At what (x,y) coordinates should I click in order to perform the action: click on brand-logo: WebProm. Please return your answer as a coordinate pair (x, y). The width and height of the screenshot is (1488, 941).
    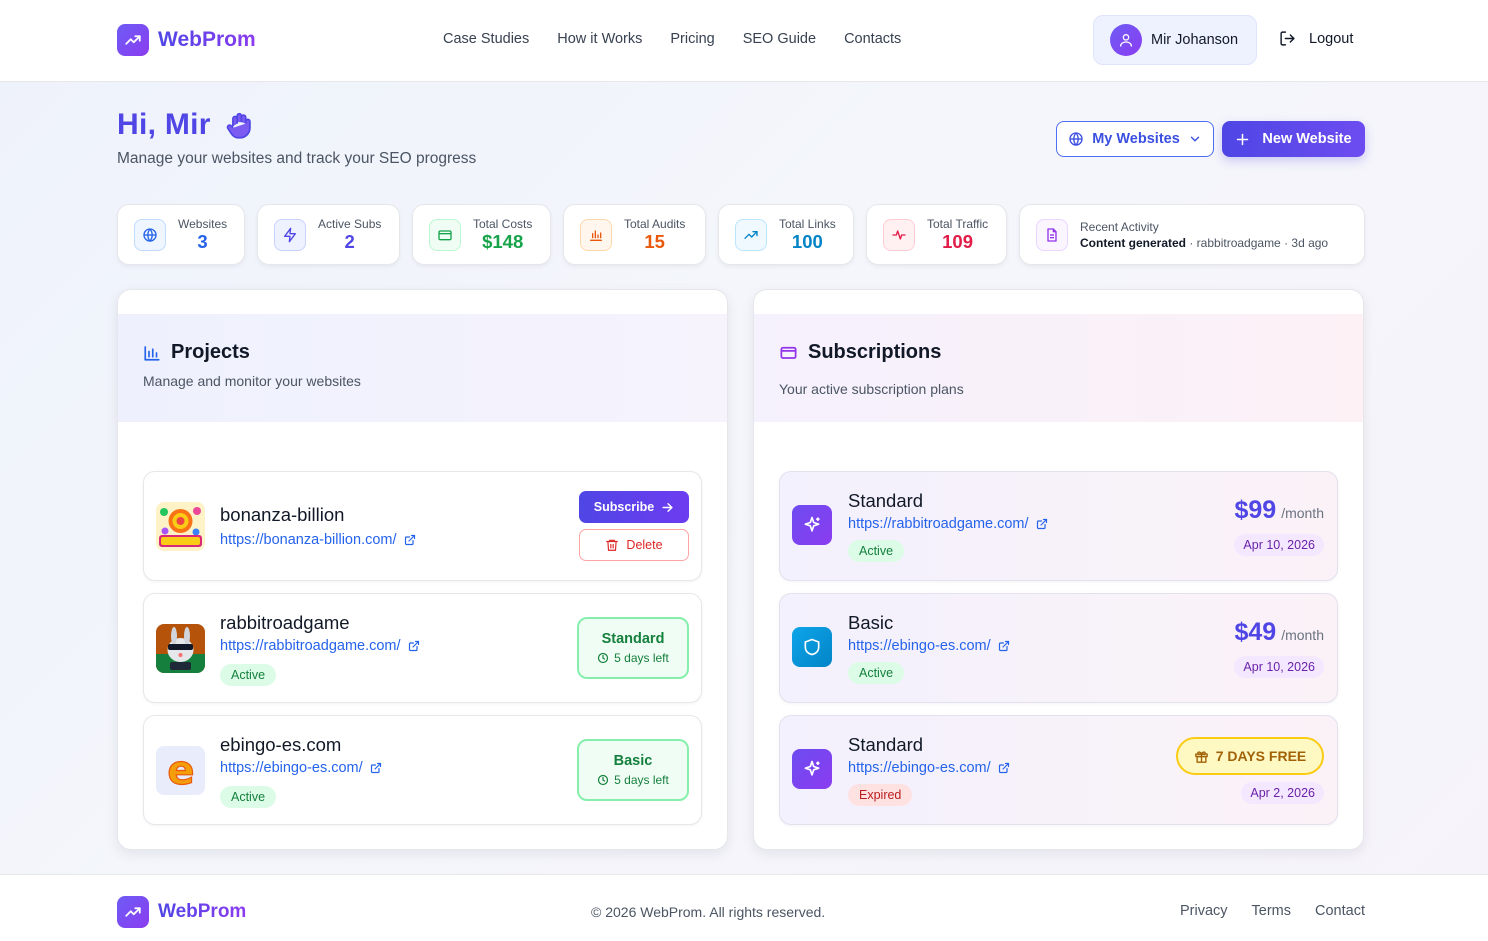
    Looking at the image, I should click on (186, 40).